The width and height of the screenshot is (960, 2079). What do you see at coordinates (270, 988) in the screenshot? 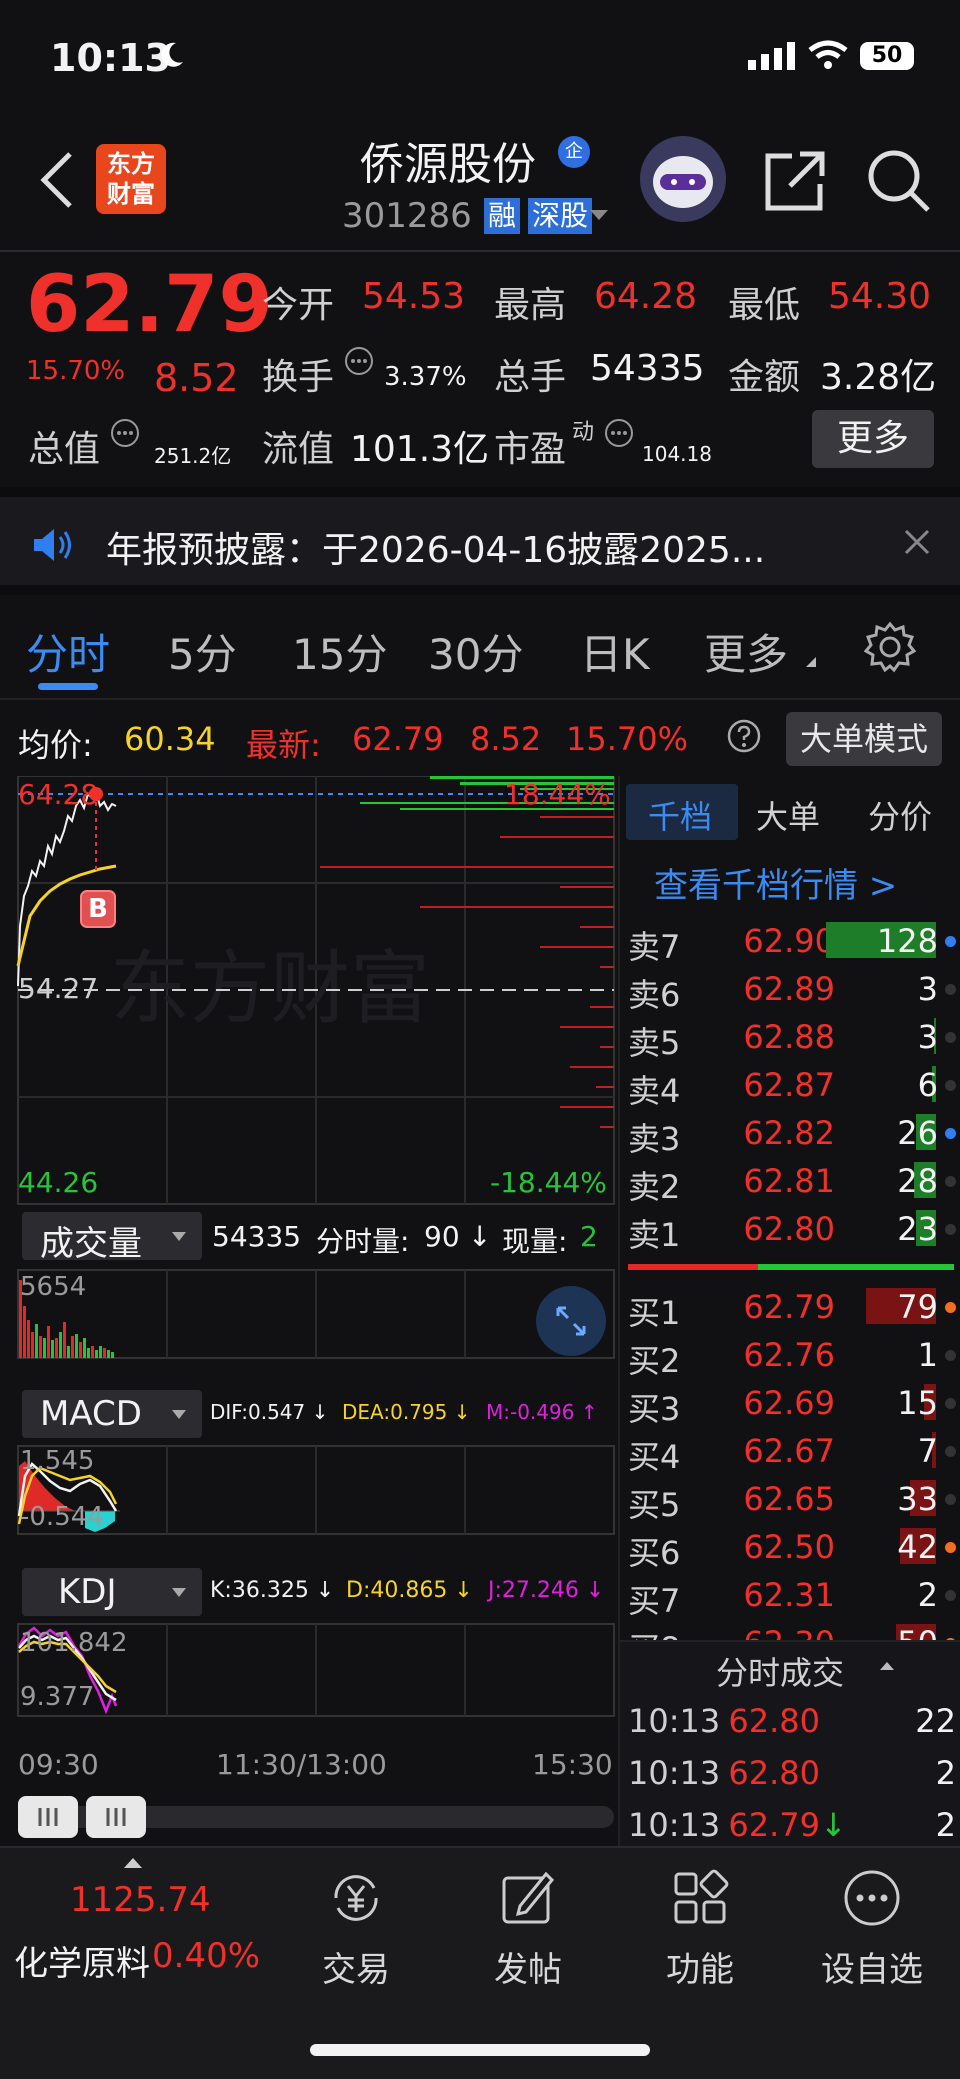
I see `chart-watermark: 东方财富` at bounding box center [270, 988].